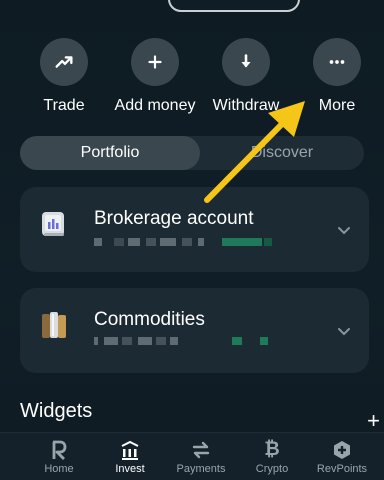 This screenshot has height=480, width=384. Describe the element at coordinates (59, 450) in the screenshot. I see `revolut-r-icon` at that location.